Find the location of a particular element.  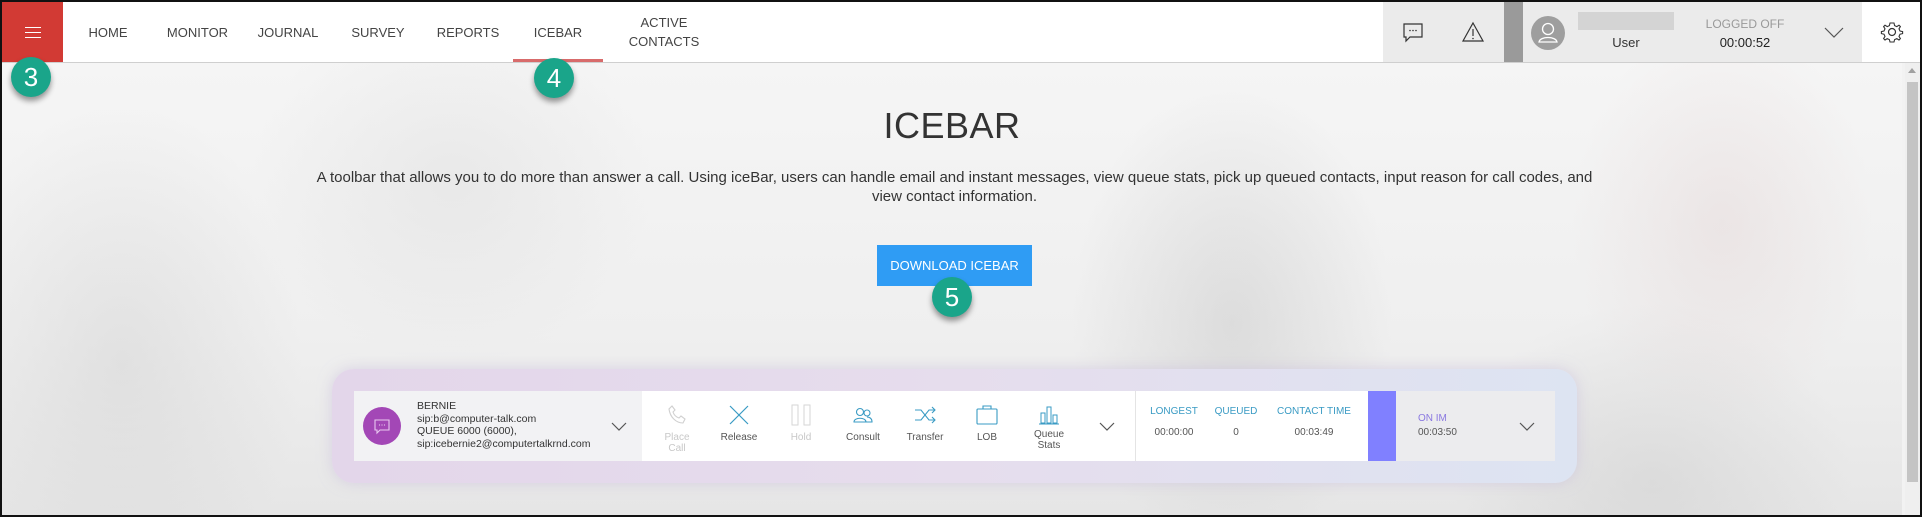

user-status-area is located at coordinates (1692, 32).